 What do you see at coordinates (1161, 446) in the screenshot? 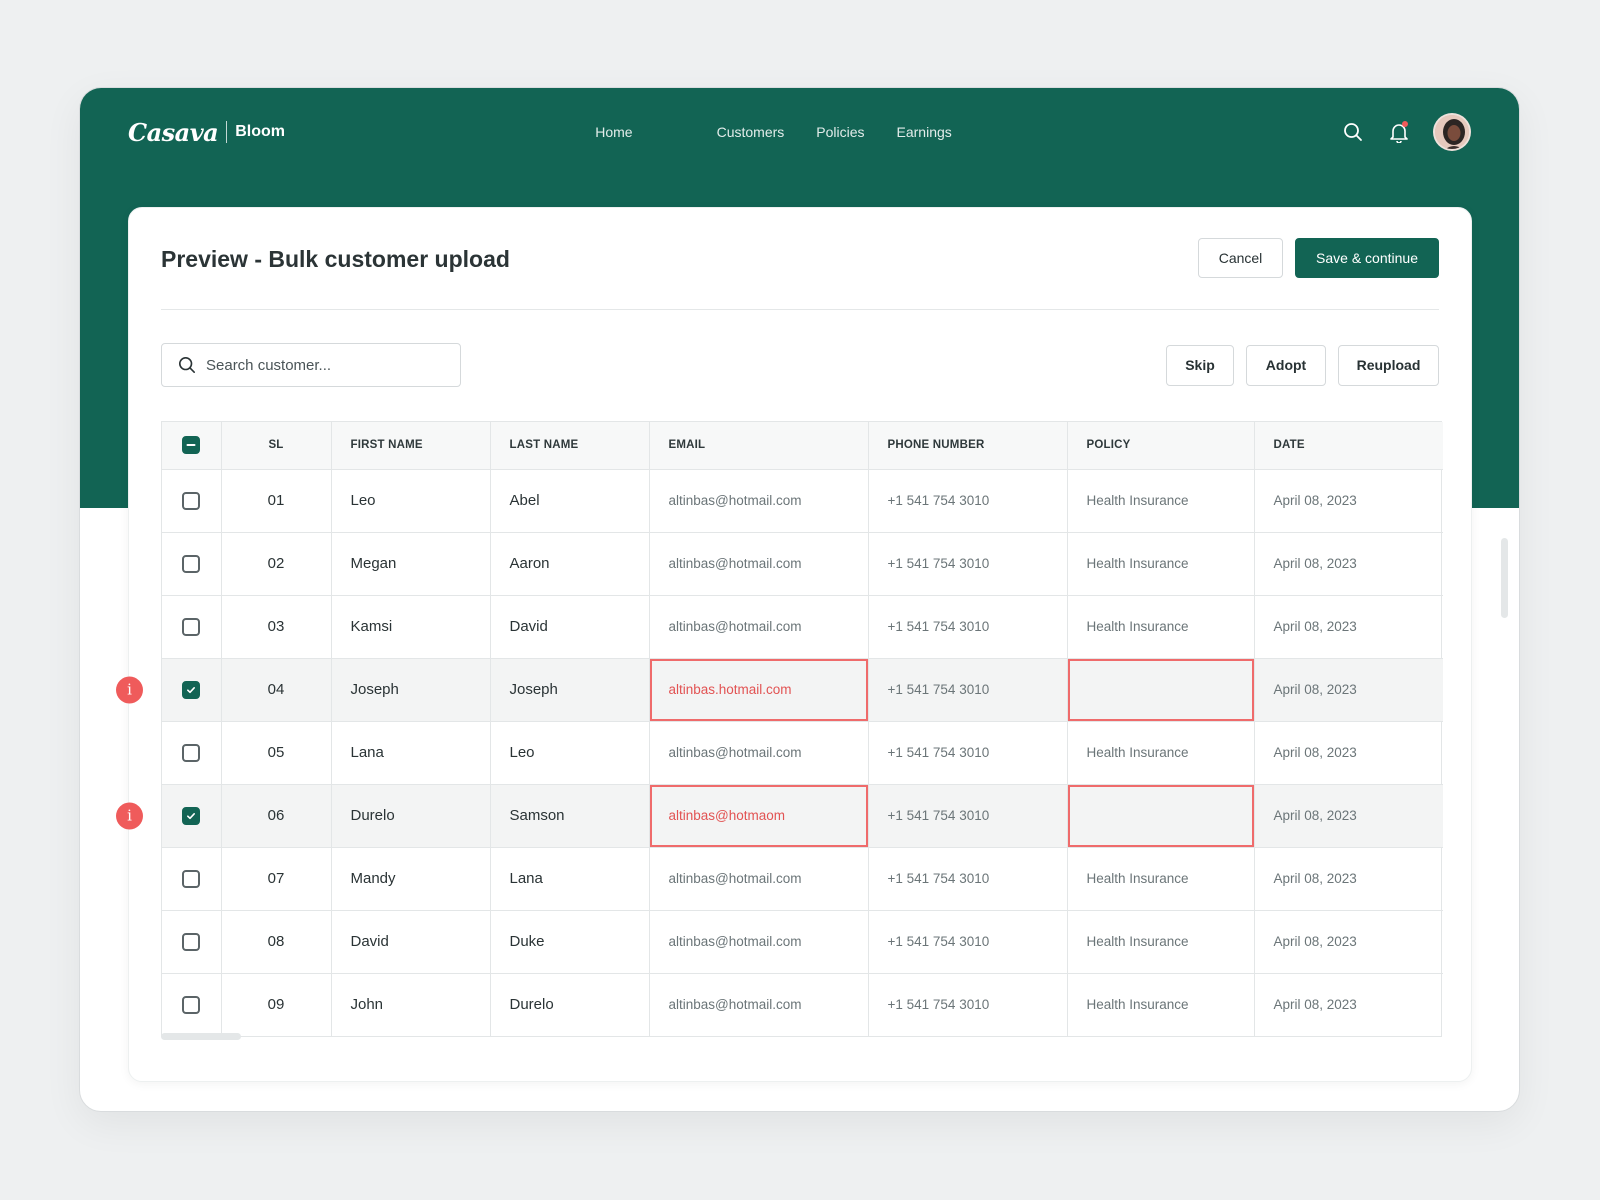
I see `col-header-policy: POLICY` at bounding box center [1161, 446].